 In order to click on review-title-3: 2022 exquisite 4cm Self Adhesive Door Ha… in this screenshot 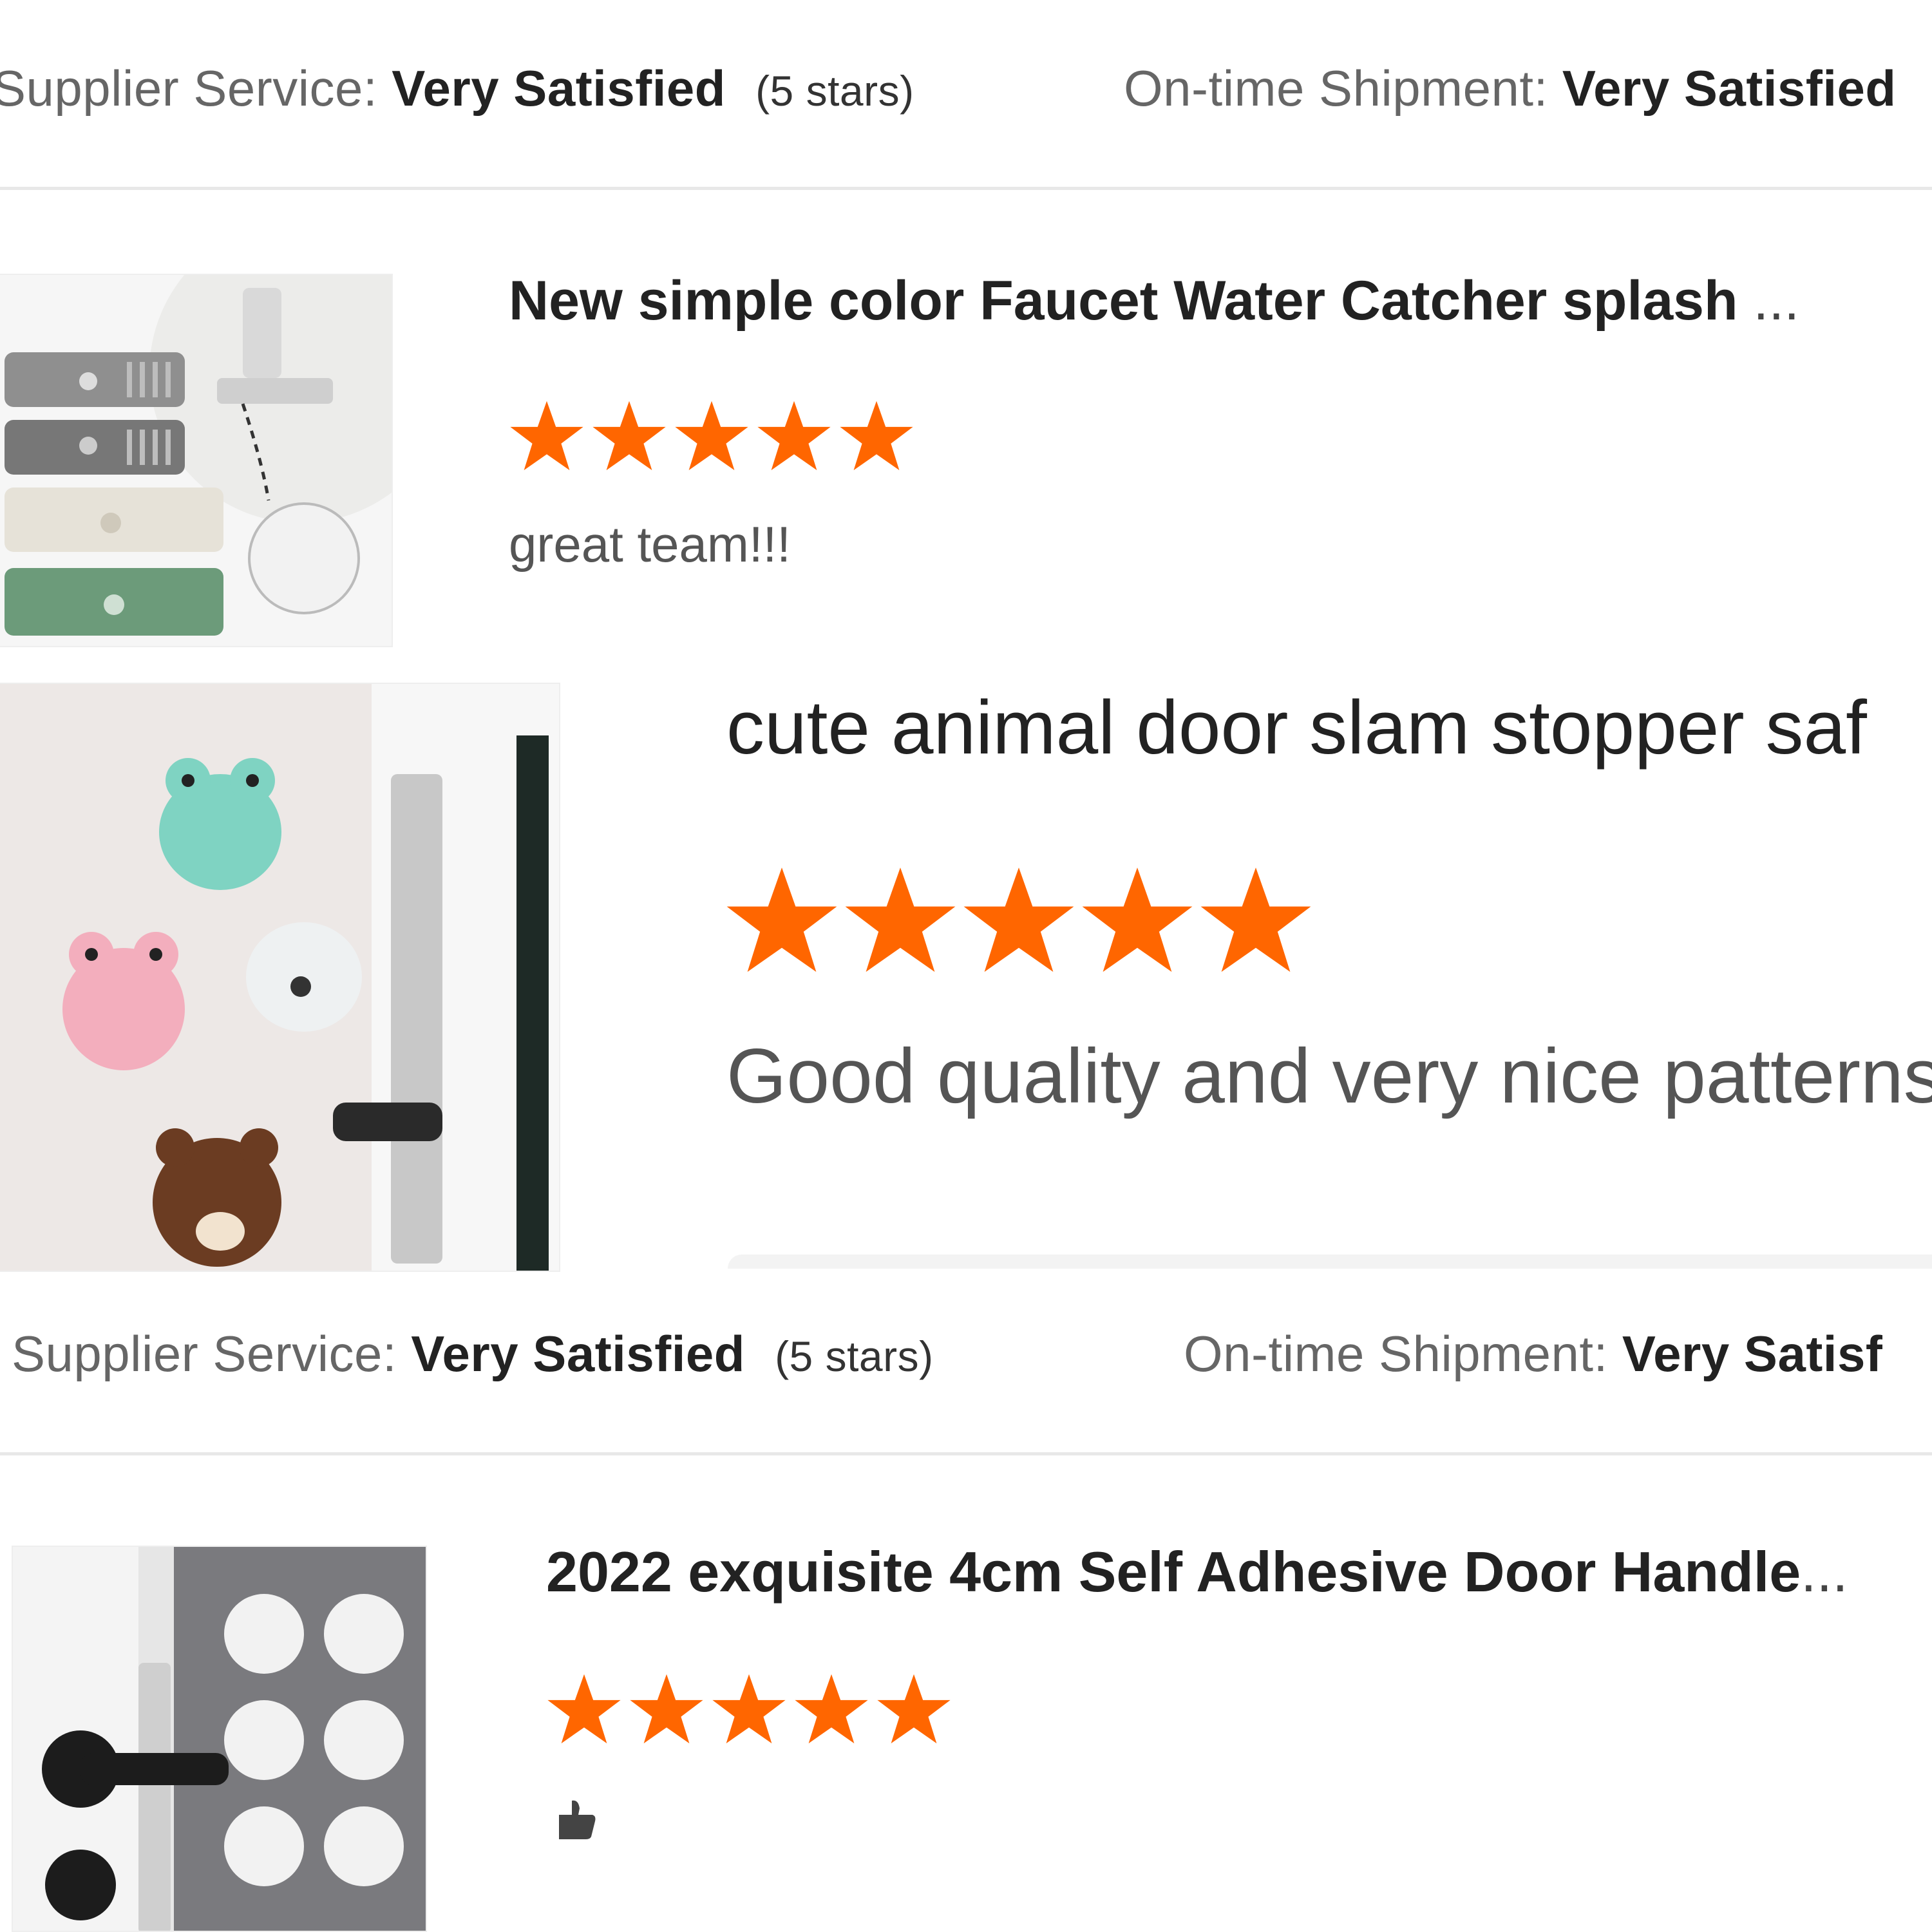, I will do `click(1197, 1572)`.